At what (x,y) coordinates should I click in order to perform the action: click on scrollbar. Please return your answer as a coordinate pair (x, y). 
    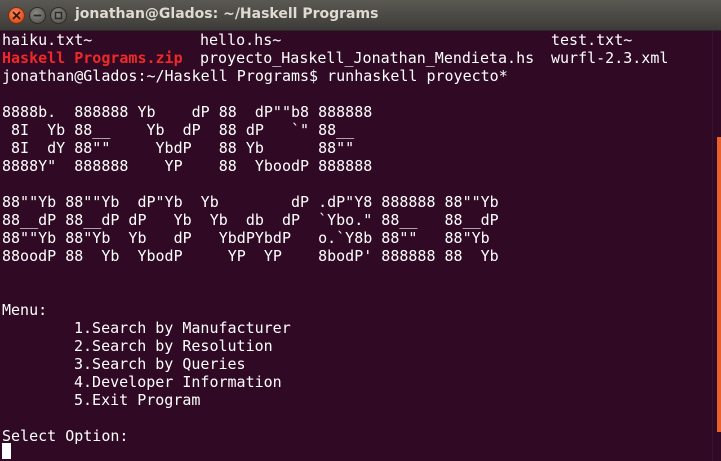
    Looking at the image, I should click on (719, 284).